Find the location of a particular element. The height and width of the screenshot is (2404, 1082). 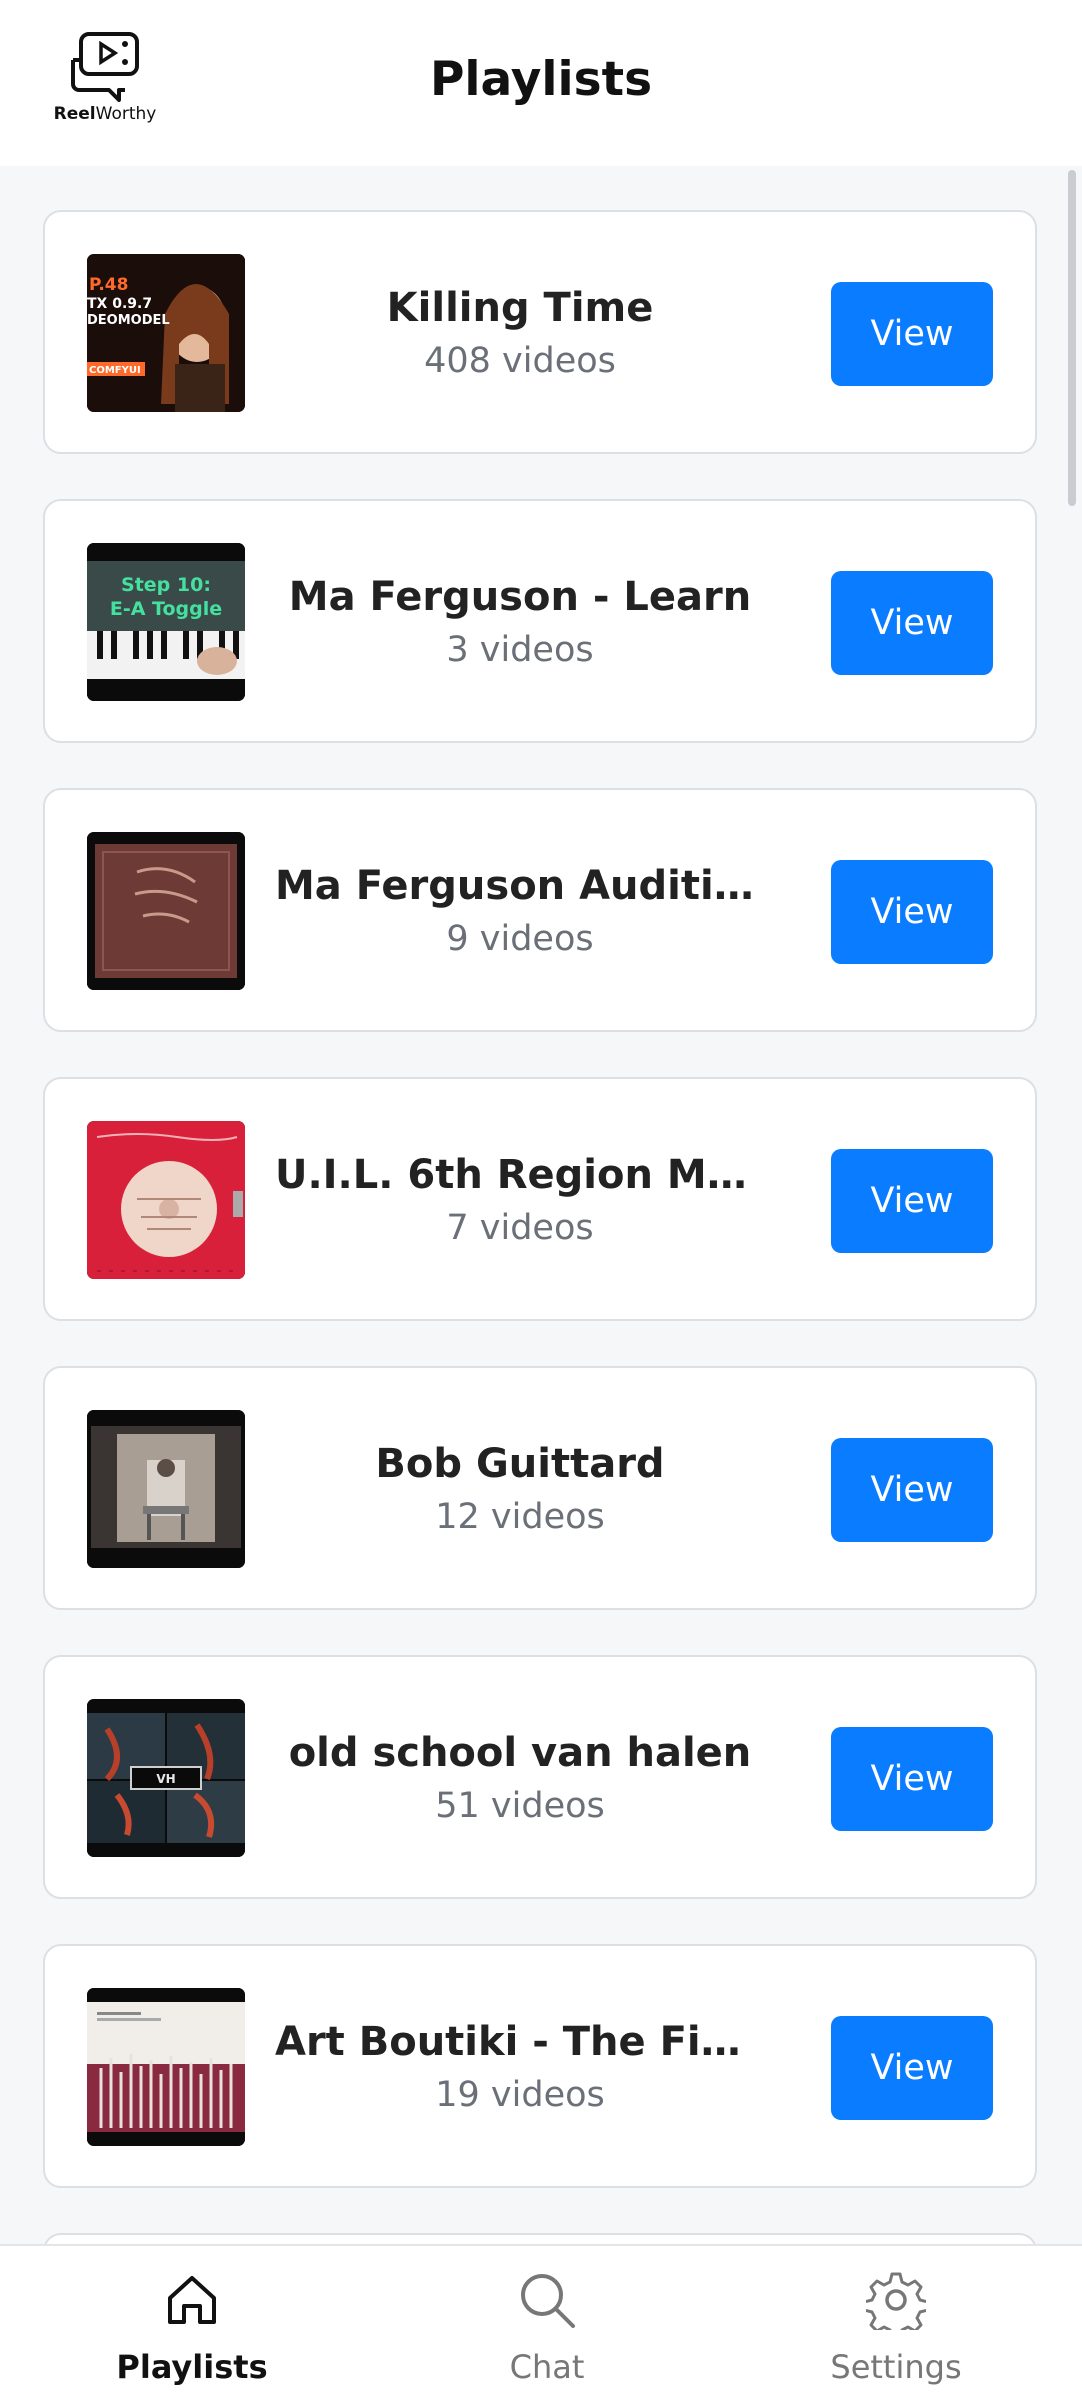

svg-text: P.48 is located at coordinates (108, 285).